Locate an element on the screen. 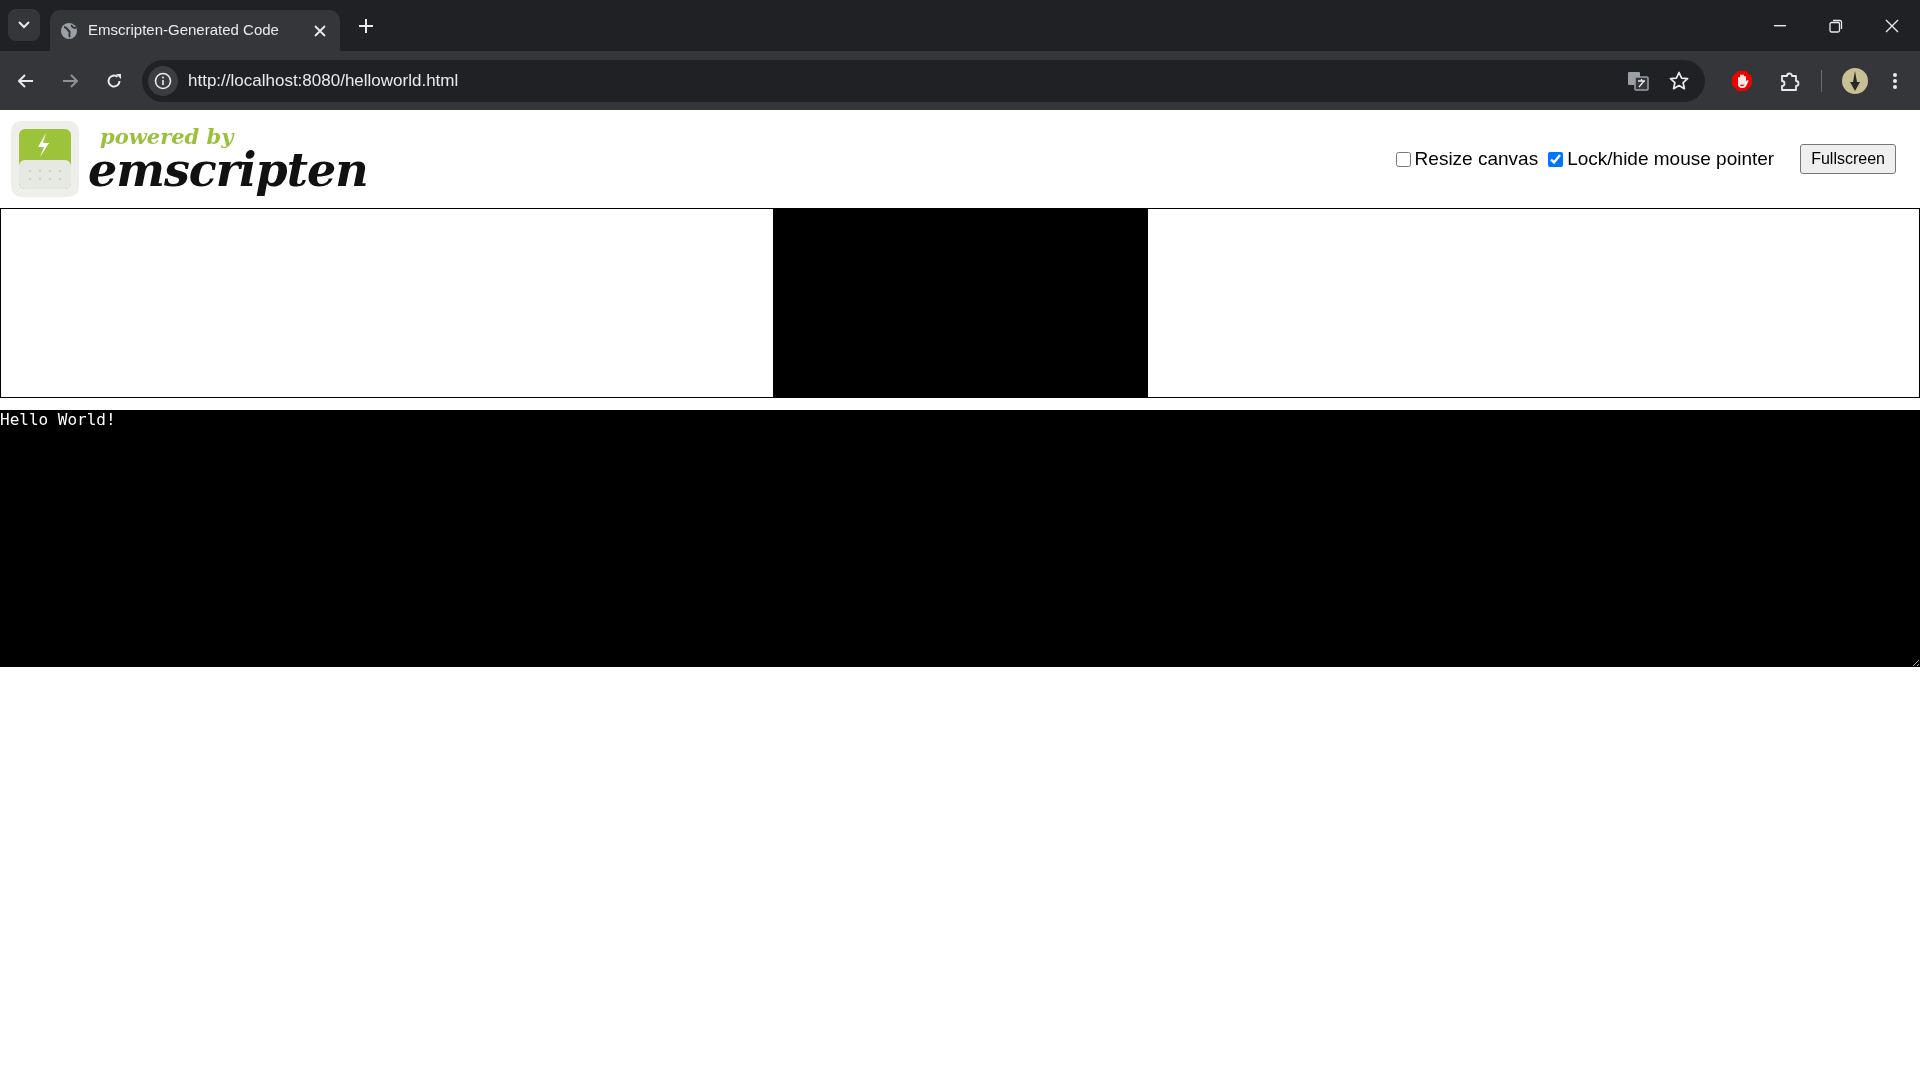 The image size is (1920, 1080). info-icon is located at coordinates (163, 80).